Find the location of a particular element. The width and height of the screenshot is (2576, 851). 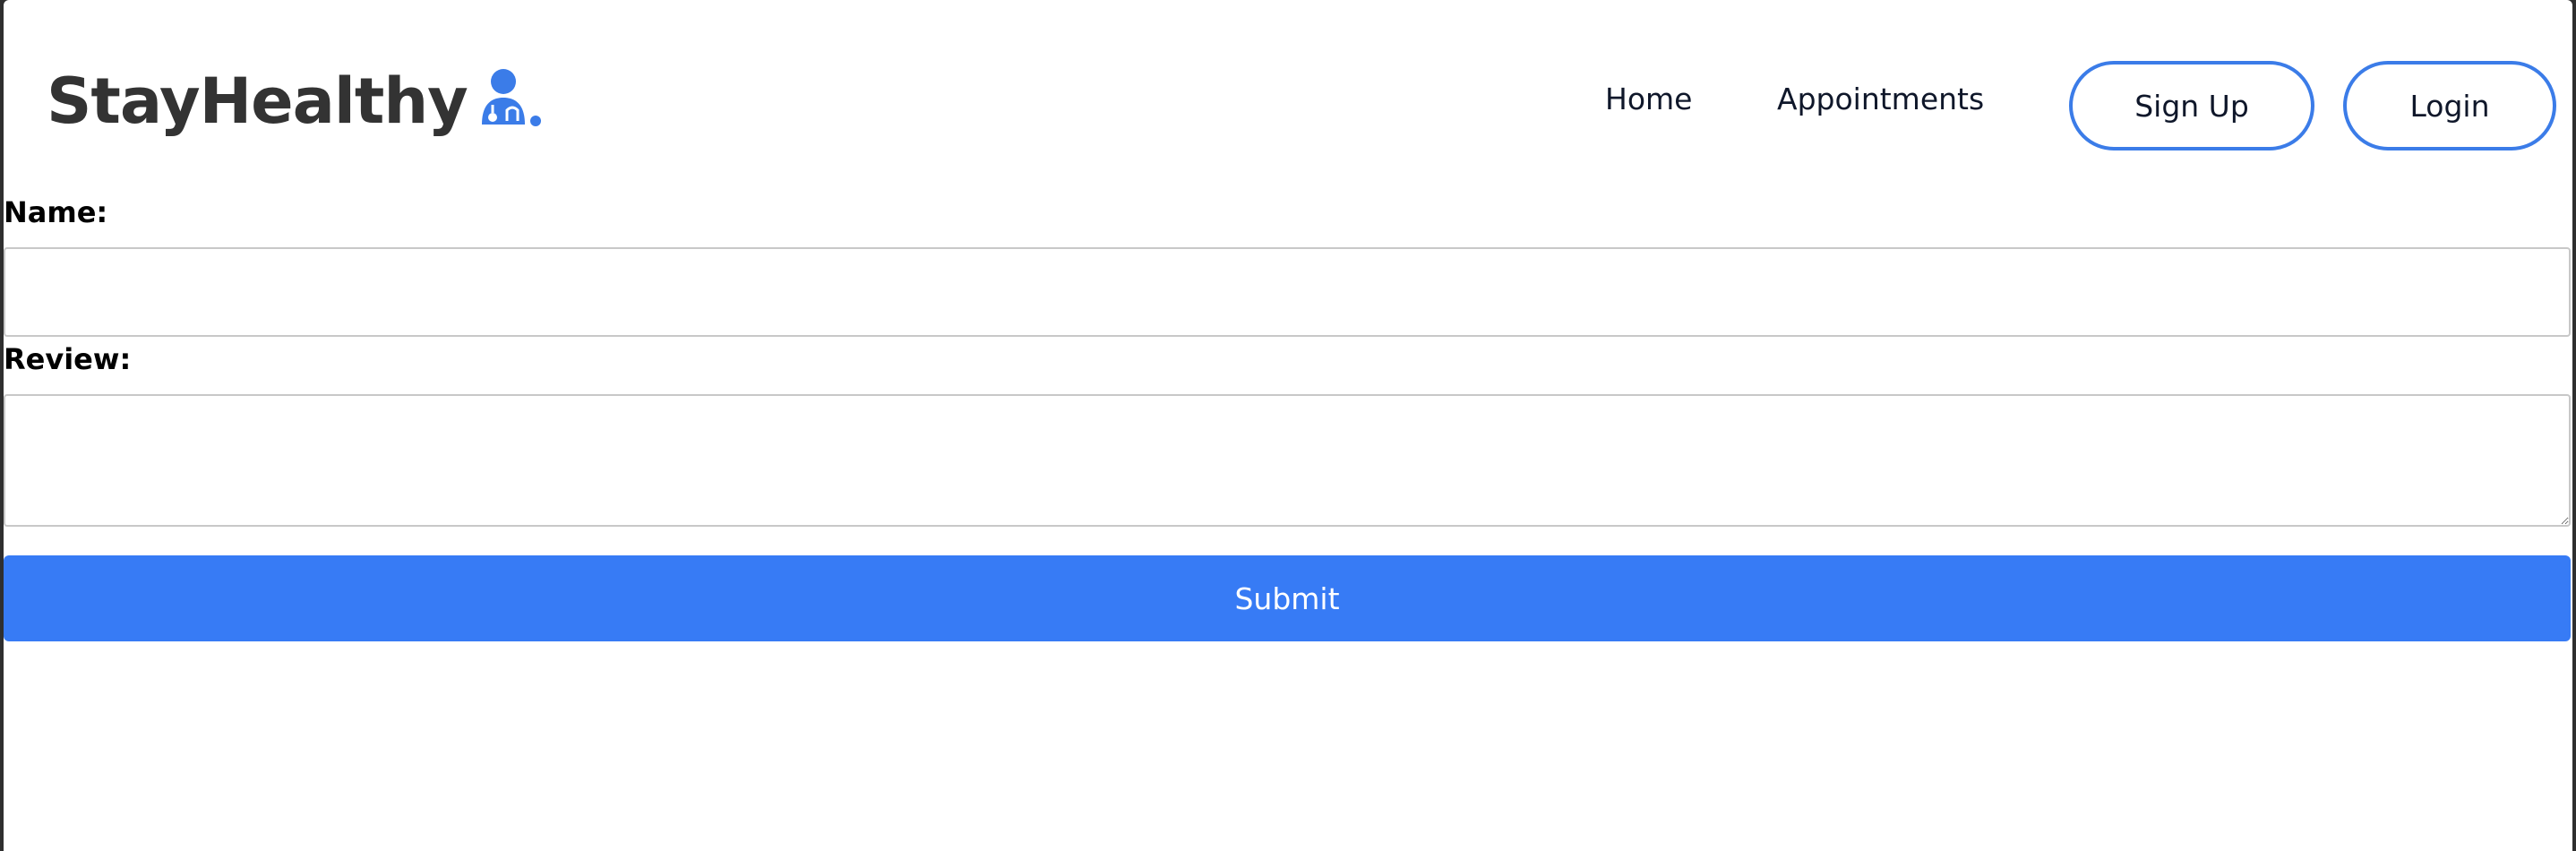

brand-logo-link: StayHealthy is located at coordinates (295, 102).